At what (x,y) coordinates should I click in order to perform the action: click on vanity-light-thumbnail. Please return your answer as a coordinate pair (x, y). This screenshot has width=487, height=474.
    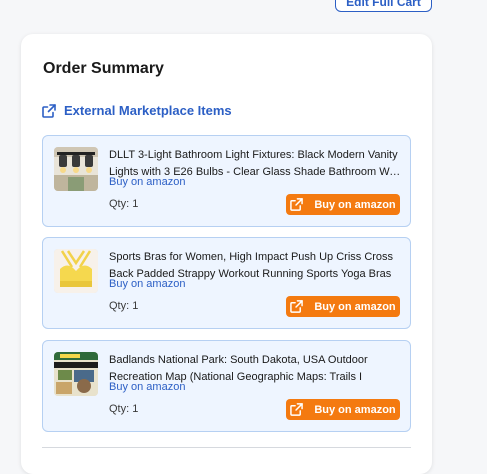
    Looking at the image, I should click on (76, 169).